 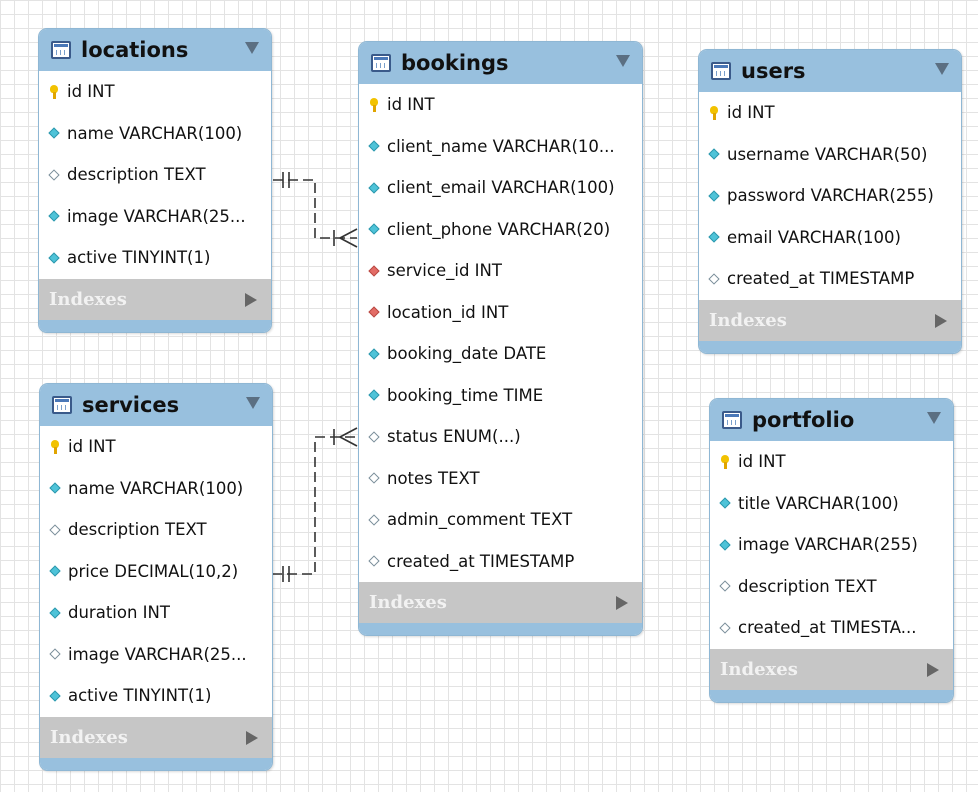 I want to click on column-row: booking_time TIME, so click(x=500, y=396).